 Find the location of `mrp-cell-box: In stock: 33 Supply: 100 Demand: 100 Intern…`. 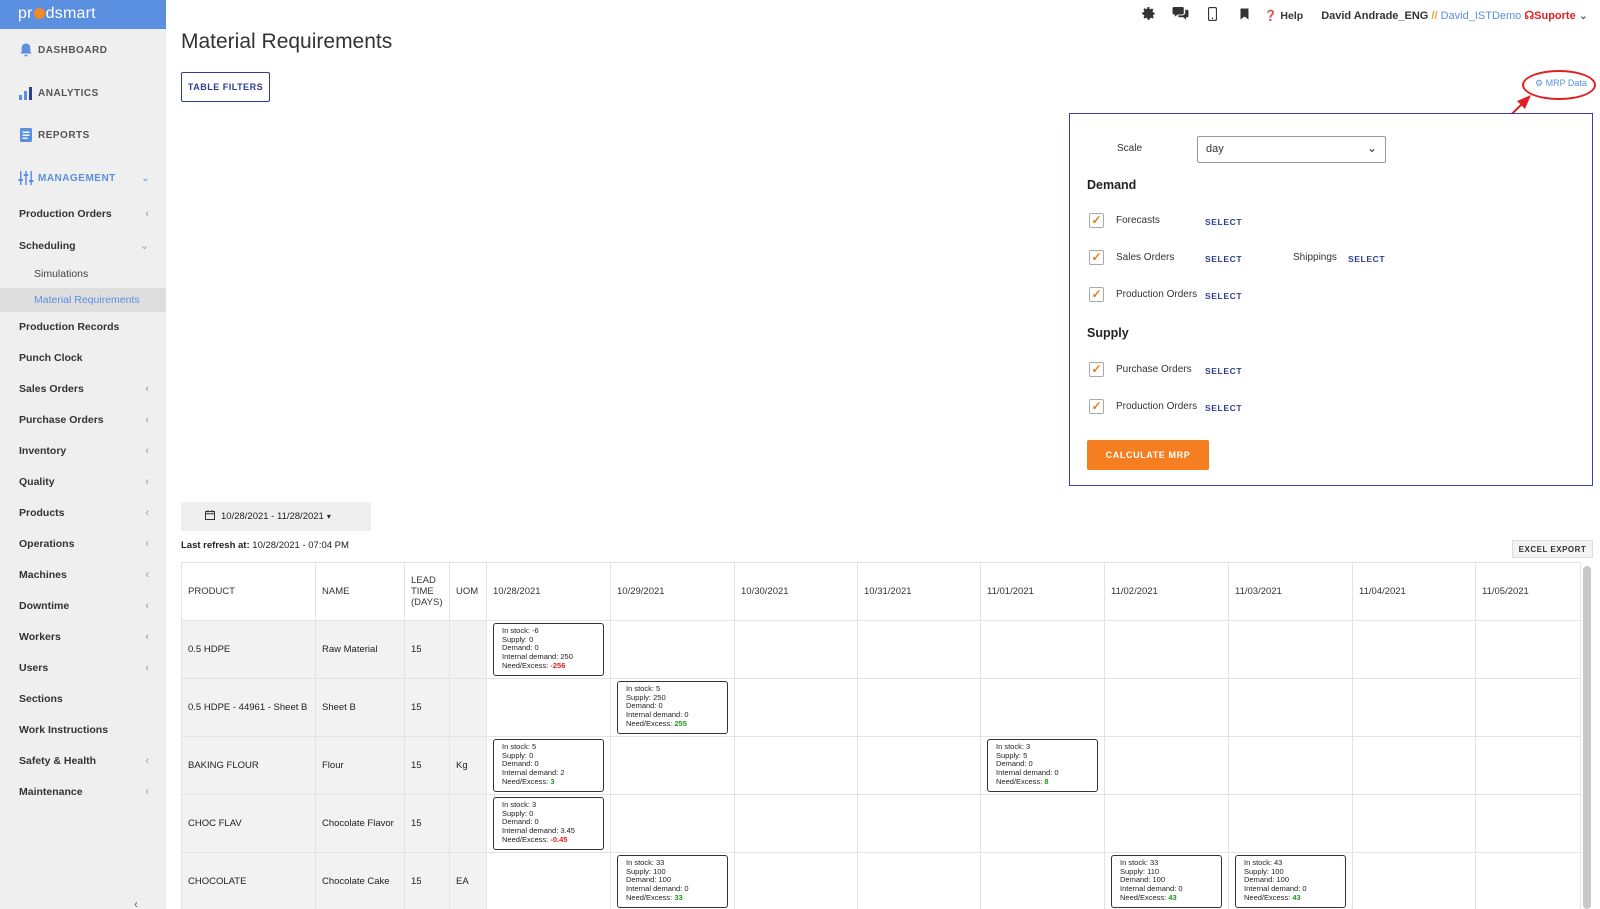

mrp-cell-box: In stock: 33 Supply: 100 Demand: 100 Intern… is located at coordinates (672, 881).